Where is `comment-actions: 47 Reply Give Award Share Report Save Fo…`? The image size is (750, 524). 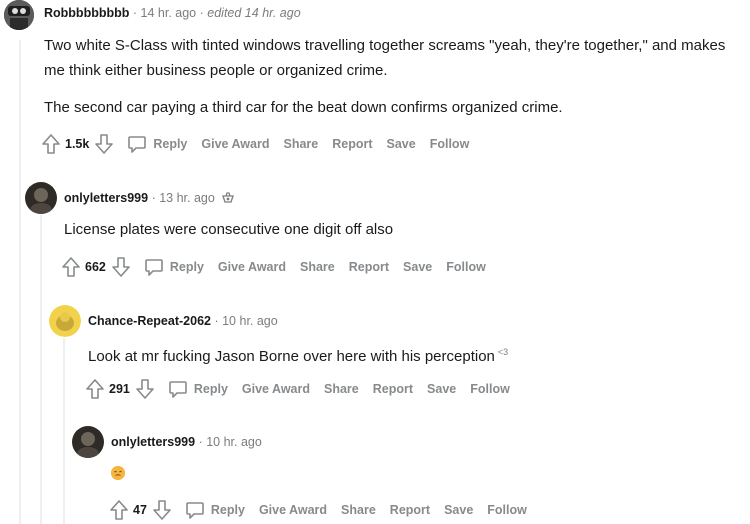
comment-actions: 47 Reply Give Award Share Report Save Fo… is located at coordinates (318, 510).